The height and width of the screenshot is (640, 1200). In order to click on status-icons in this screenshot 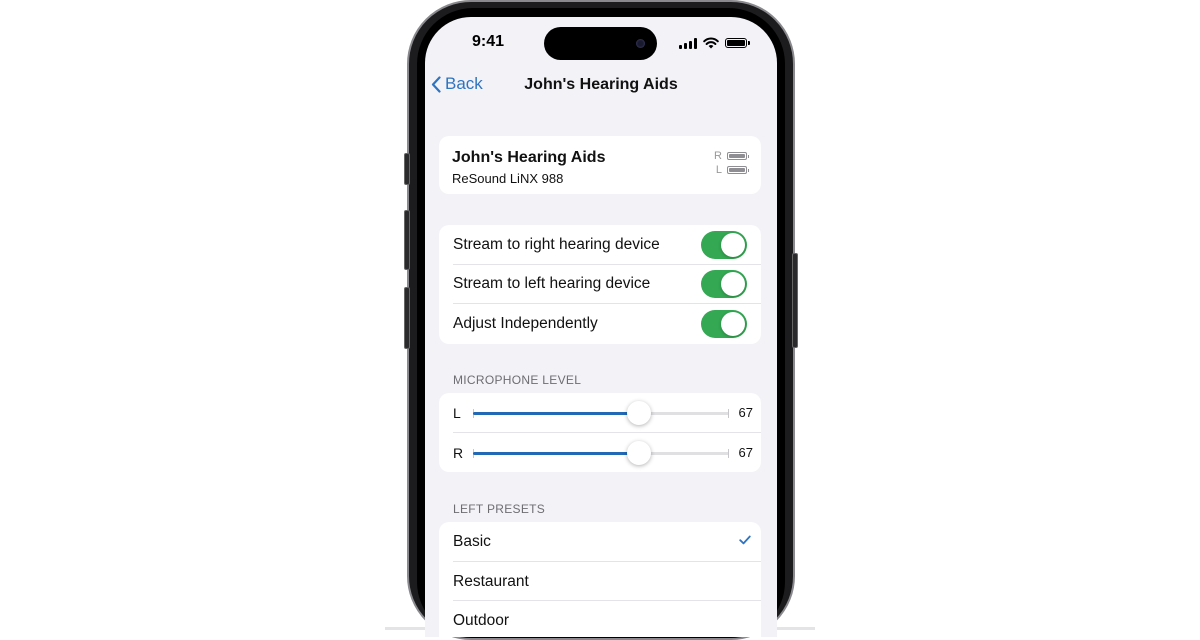, I will do `click(714, 43)`.